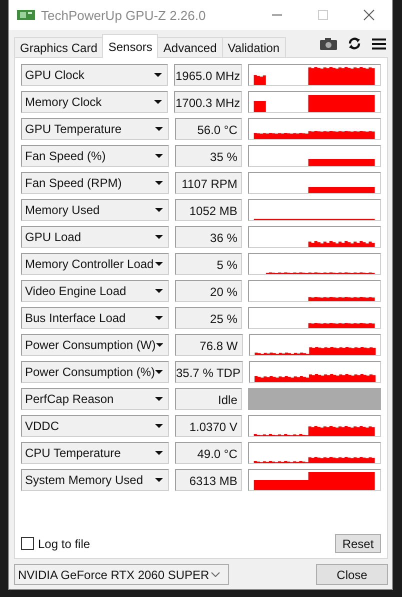 The height and width of the screenshot is (597, 402). I want to click on refresh-icon, so click(354, 43).